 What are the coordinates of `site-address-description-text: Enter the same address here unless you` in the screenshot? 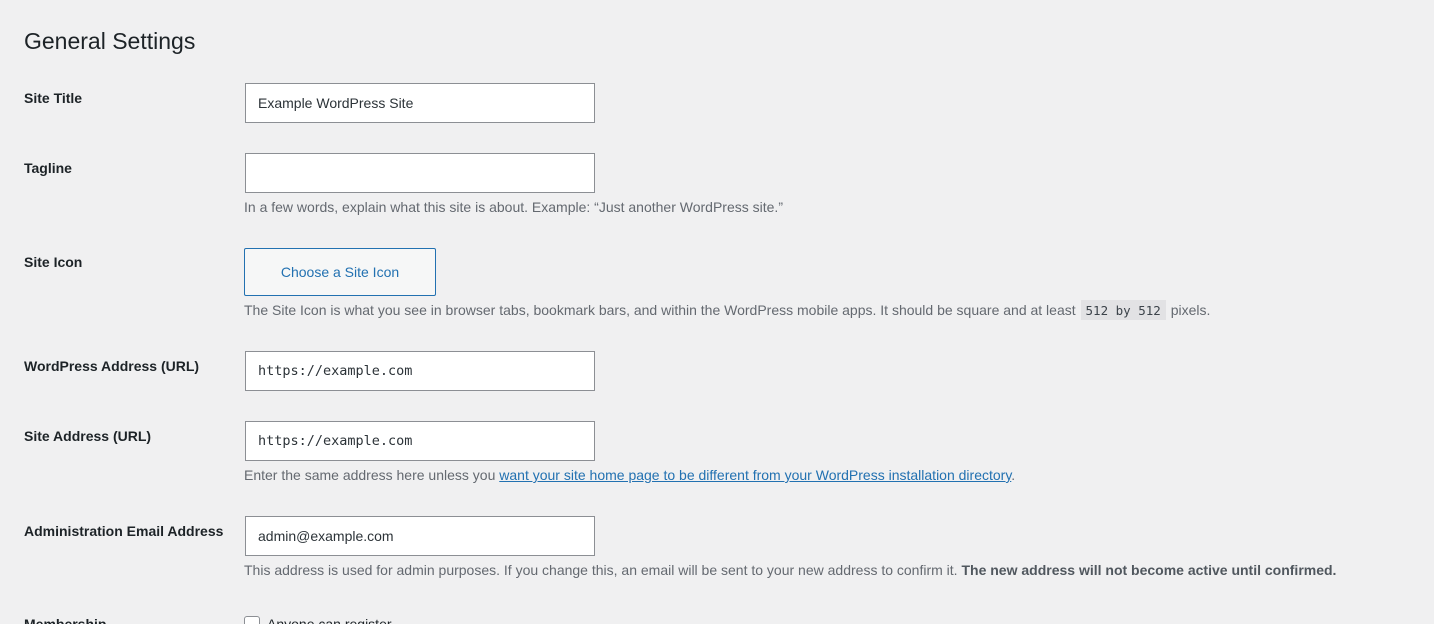 It's located at (370, 475).